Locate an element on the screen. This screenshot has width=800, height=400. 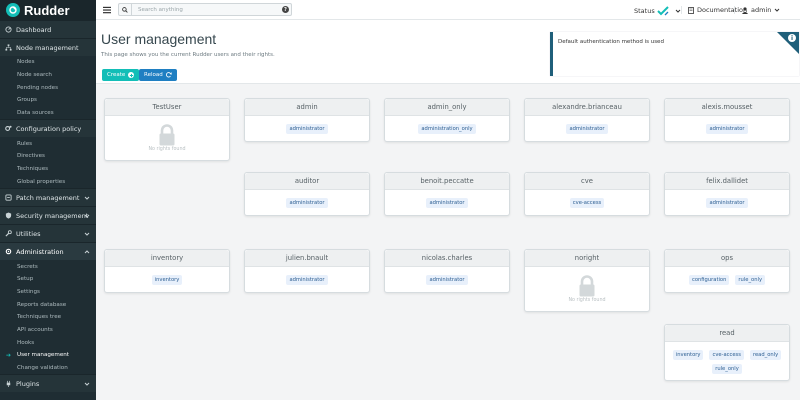
hamburger-menu-icon is located at coordinates (107, 10).